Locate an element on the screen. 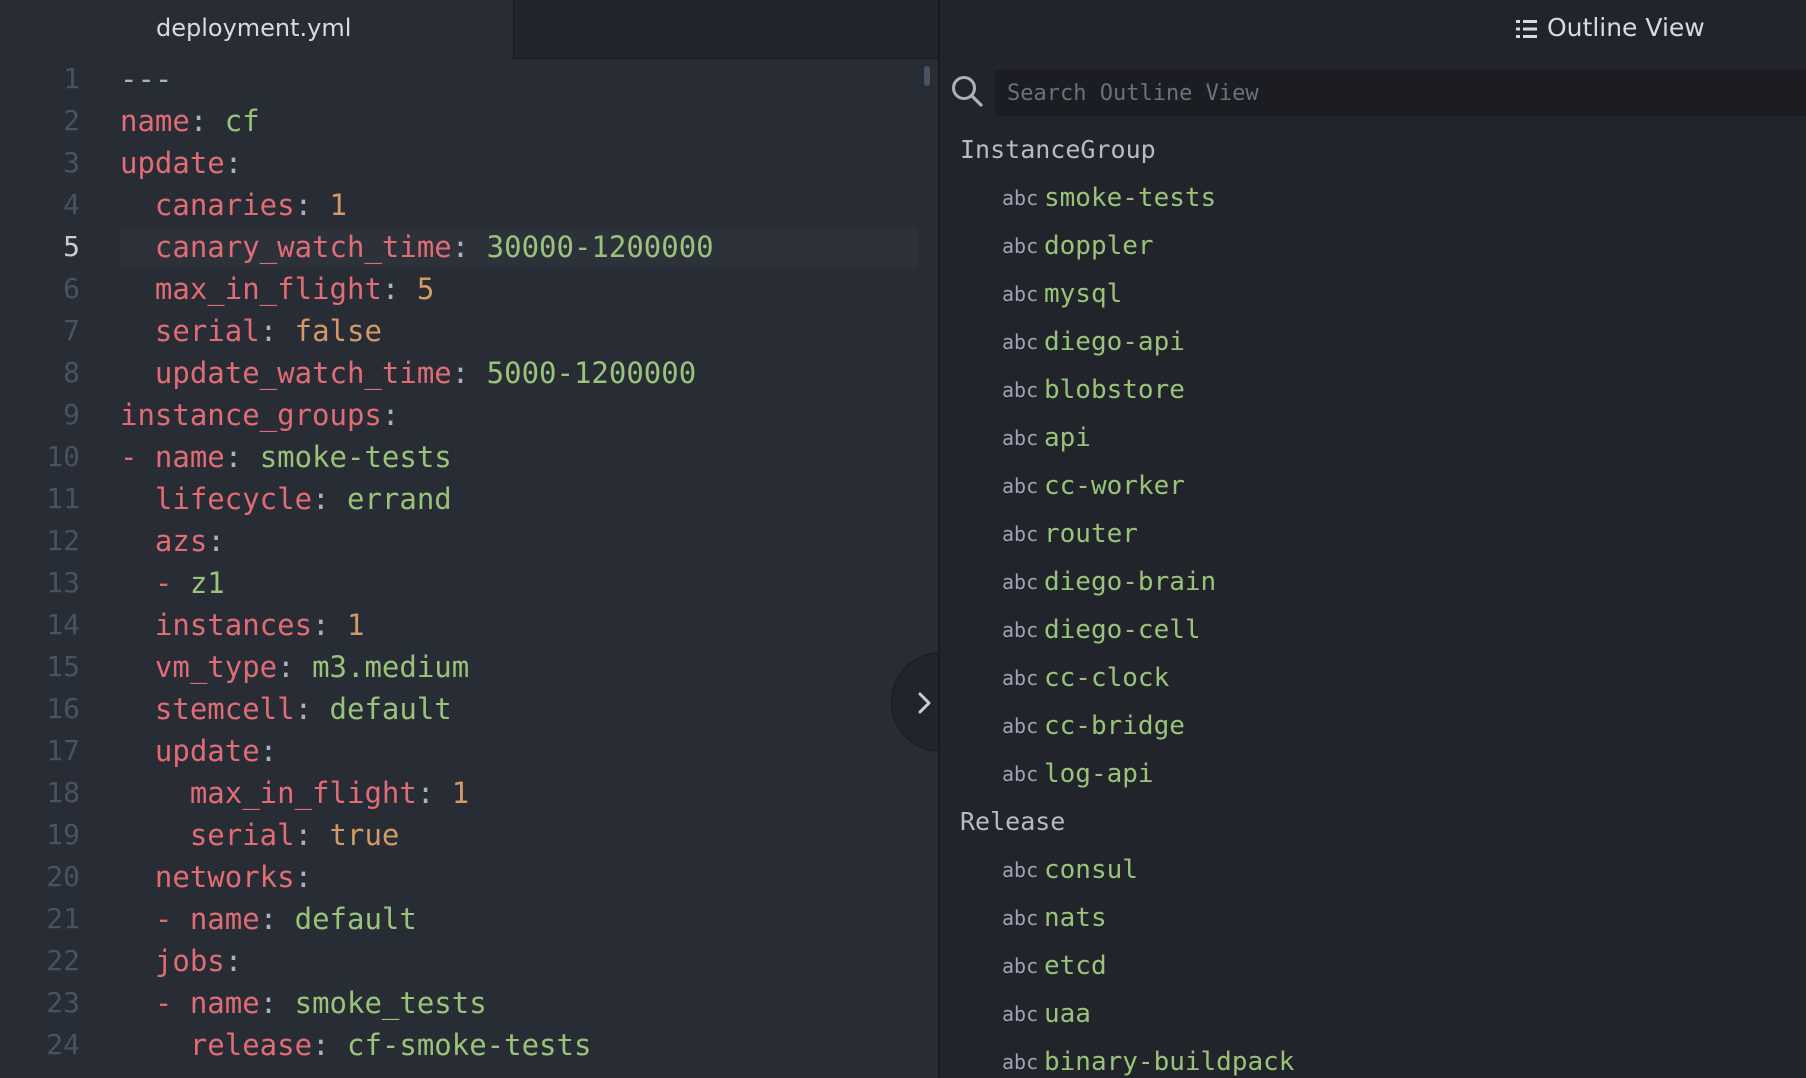 This screenshot has height=1078, width=1806. outline-item: abc diego-api is located at coordinates (1373, 342).